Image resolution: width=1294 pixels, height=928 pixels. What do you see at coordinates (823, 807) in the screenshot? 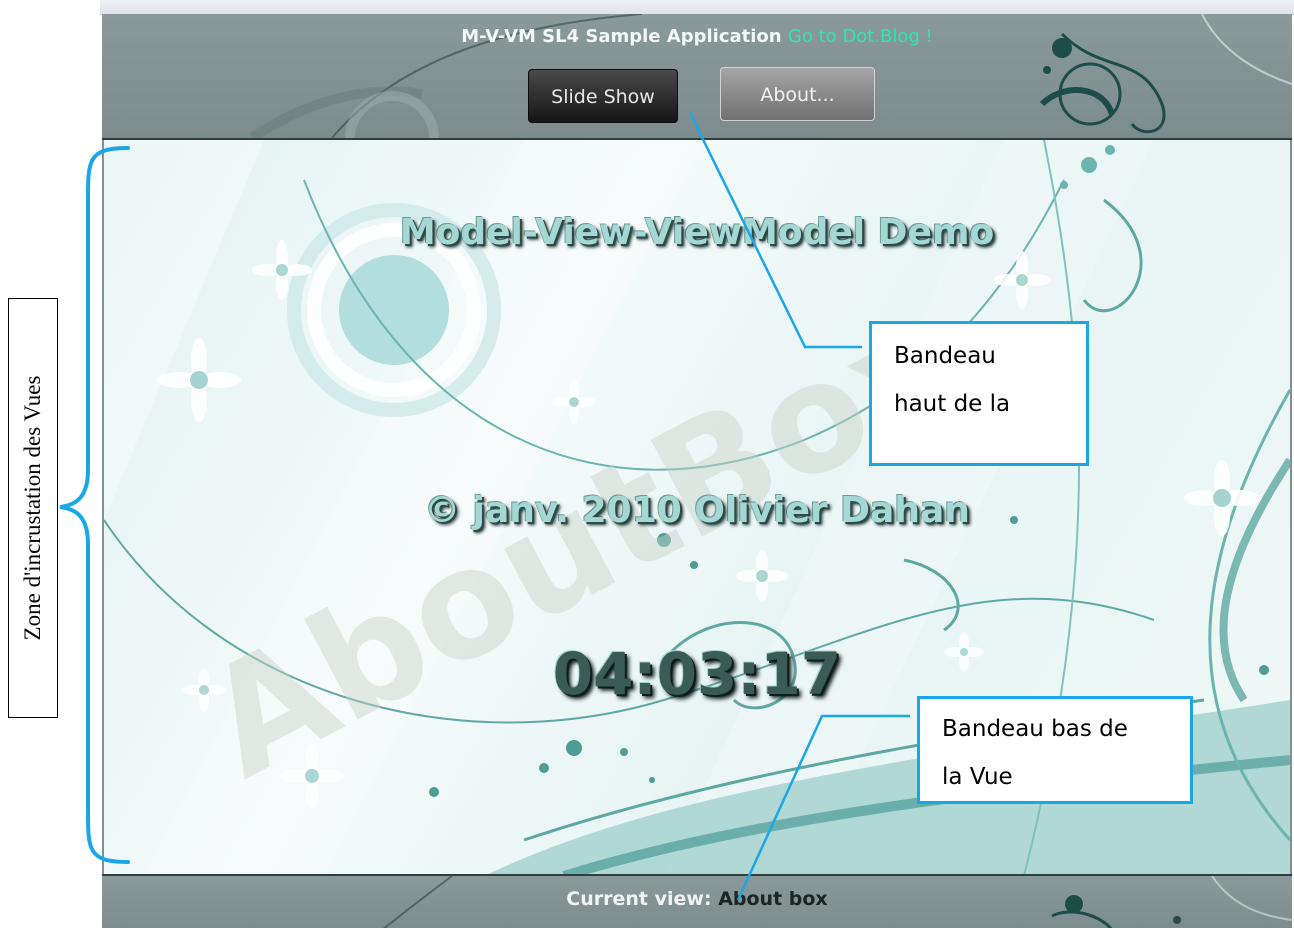
I see `bottom-callout-connector` at bounding box center [823, 807].